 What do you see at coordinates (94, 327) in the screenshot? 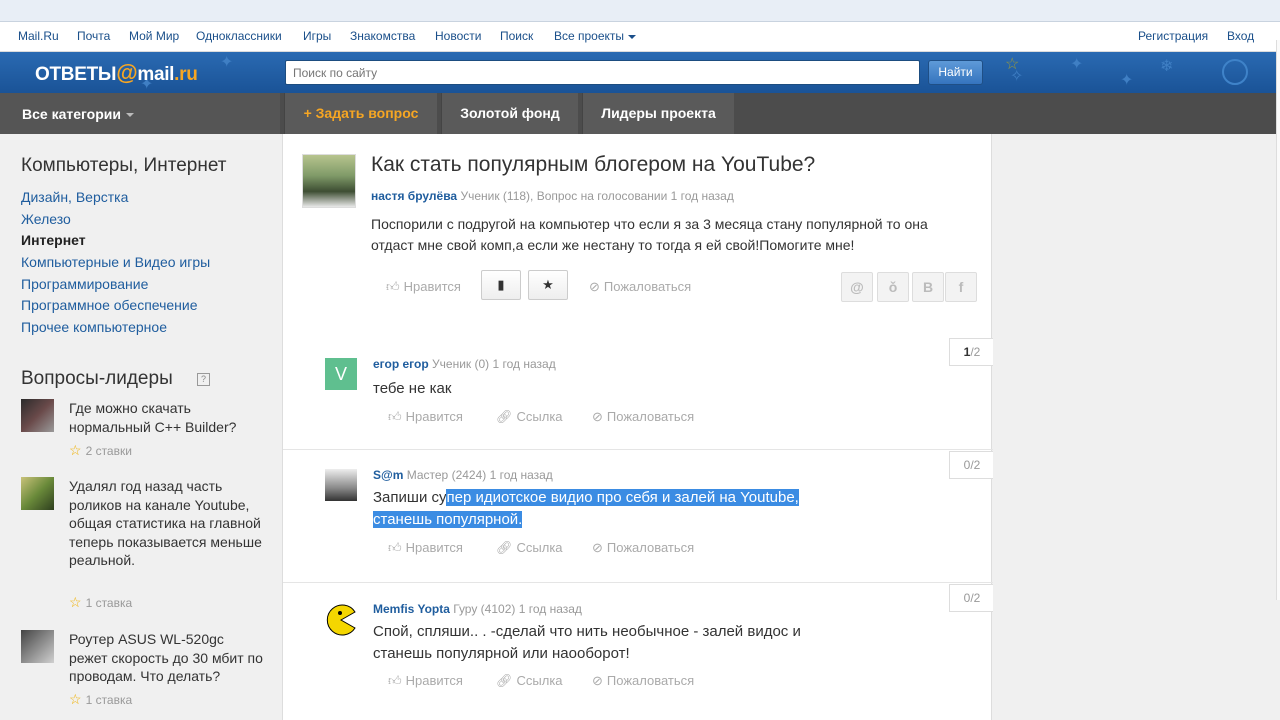
I see `sidebar-link-other: Прочее компьютерное` at bounding box center [94, 327].